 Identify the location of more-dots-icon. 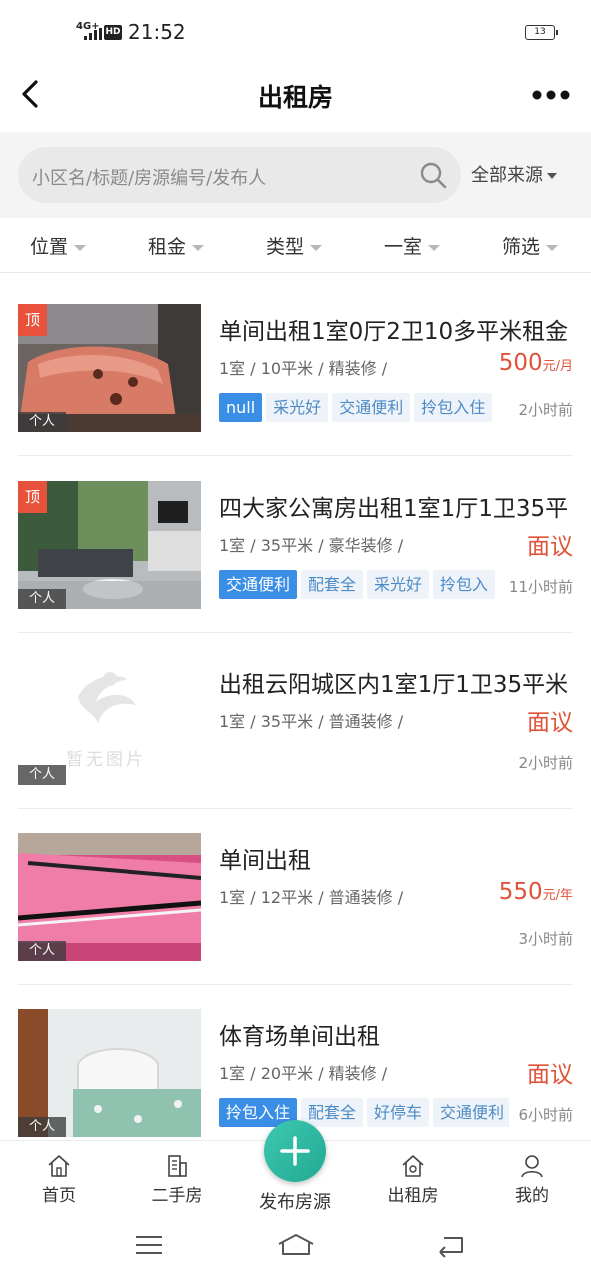
(551, 95).